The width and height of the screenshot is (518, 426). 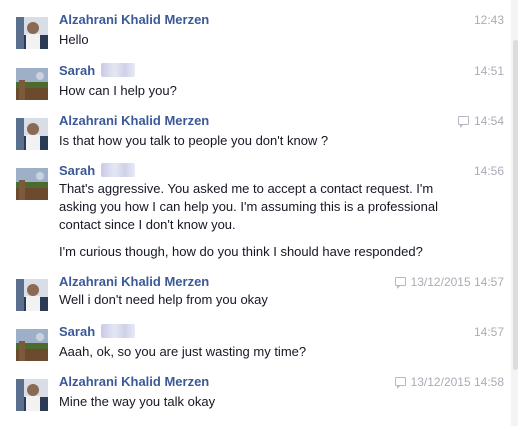 I want to click on scrollbar-thumb, so click(x=515, y=205).